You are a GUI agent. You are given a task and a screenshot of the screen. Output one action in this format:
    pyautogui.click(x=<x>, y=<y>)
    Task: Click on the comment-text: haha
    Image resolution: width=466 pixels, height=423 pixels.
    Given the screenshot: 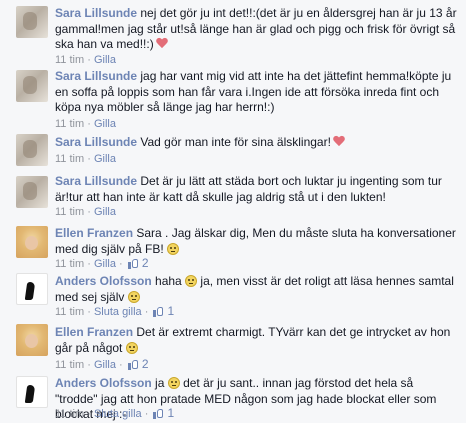 What is the action you would take?
    pyautogui.click(x=168, y=281)
    